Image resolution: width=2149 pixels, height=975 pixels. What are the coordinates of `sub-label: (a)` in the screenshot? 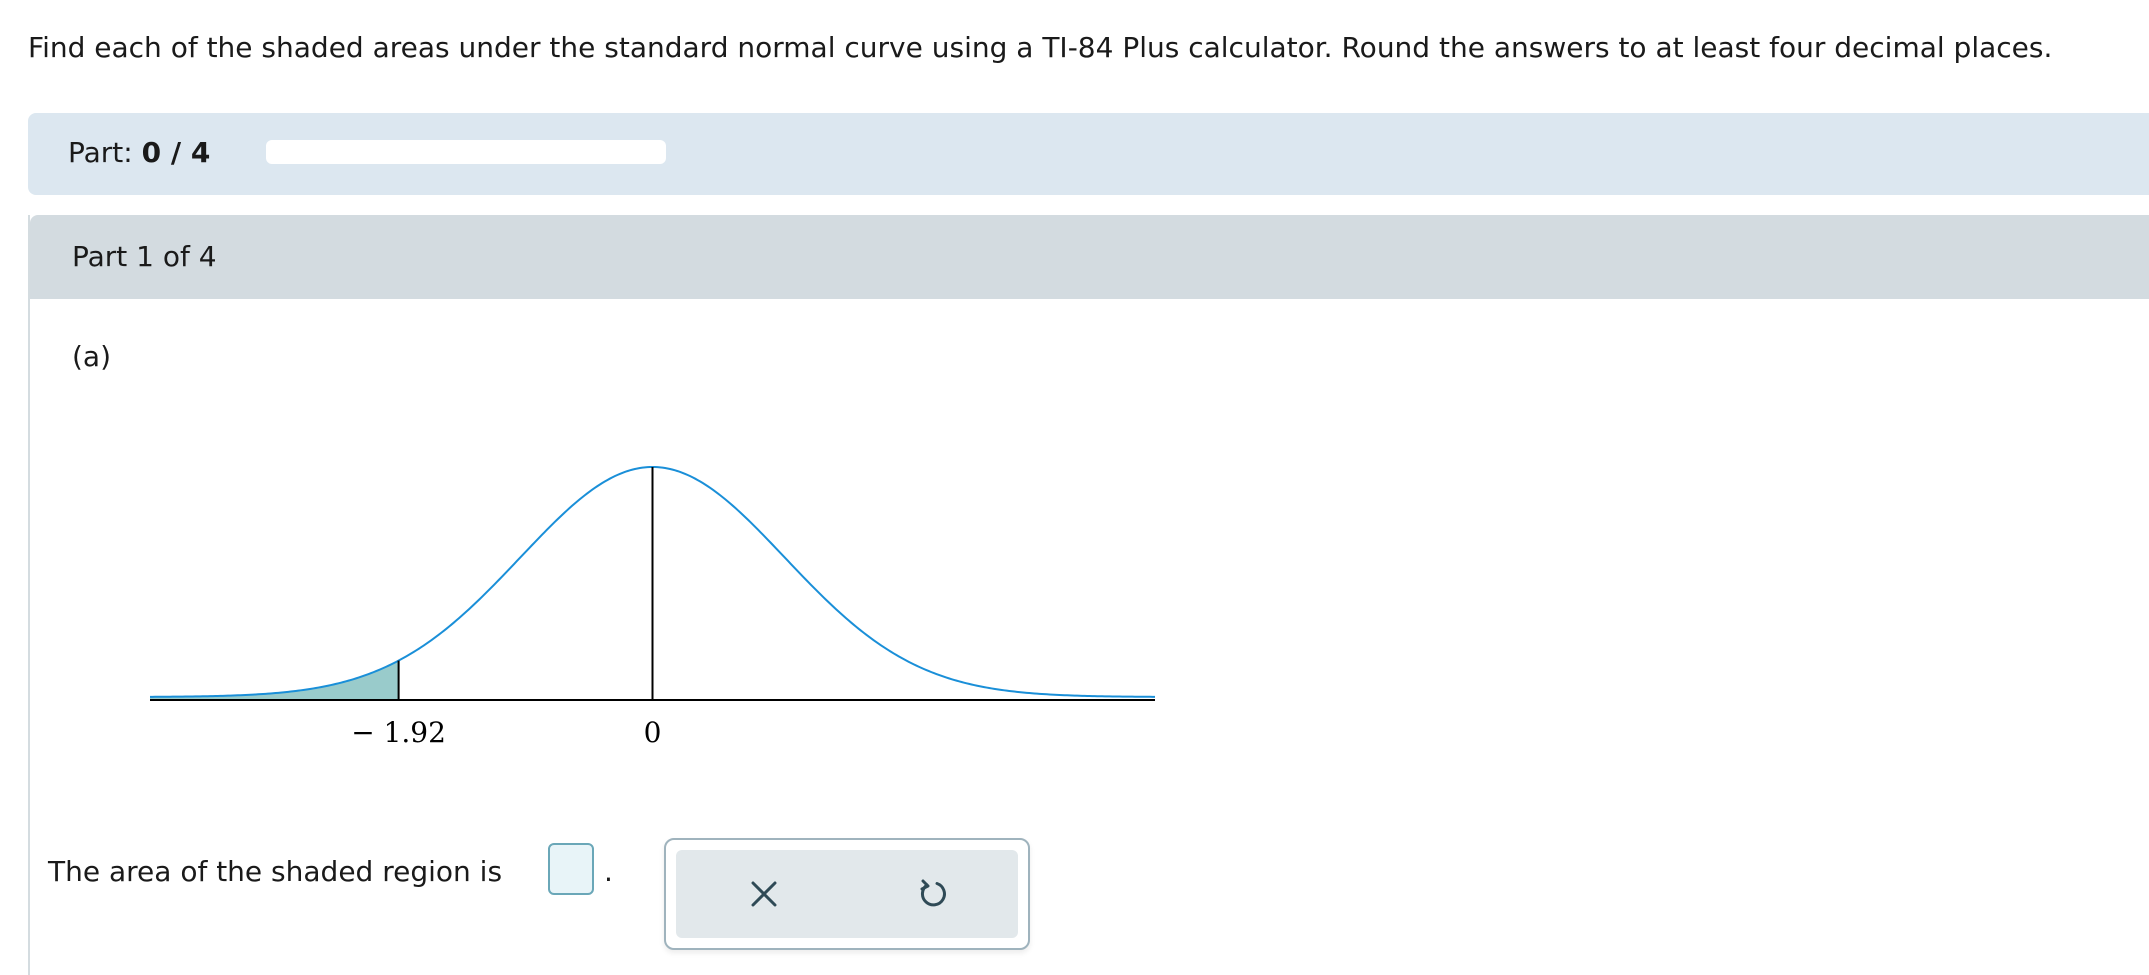 It's located at (92, 356).